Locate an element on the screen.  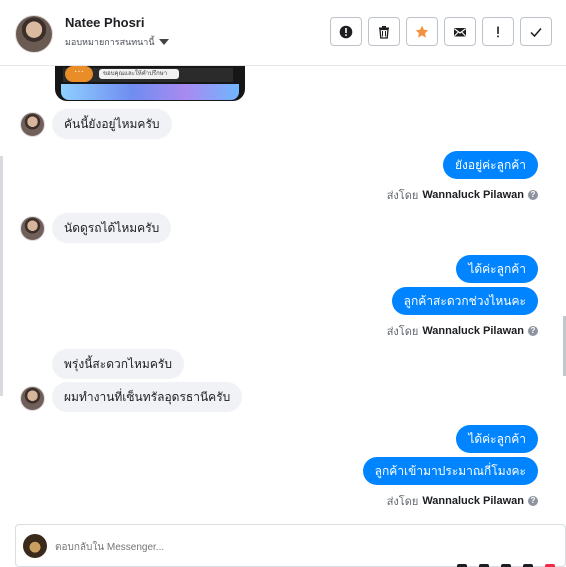
incoming-message: นัดดูรถได้ไหมครับ is located at coordinates (112, 228).